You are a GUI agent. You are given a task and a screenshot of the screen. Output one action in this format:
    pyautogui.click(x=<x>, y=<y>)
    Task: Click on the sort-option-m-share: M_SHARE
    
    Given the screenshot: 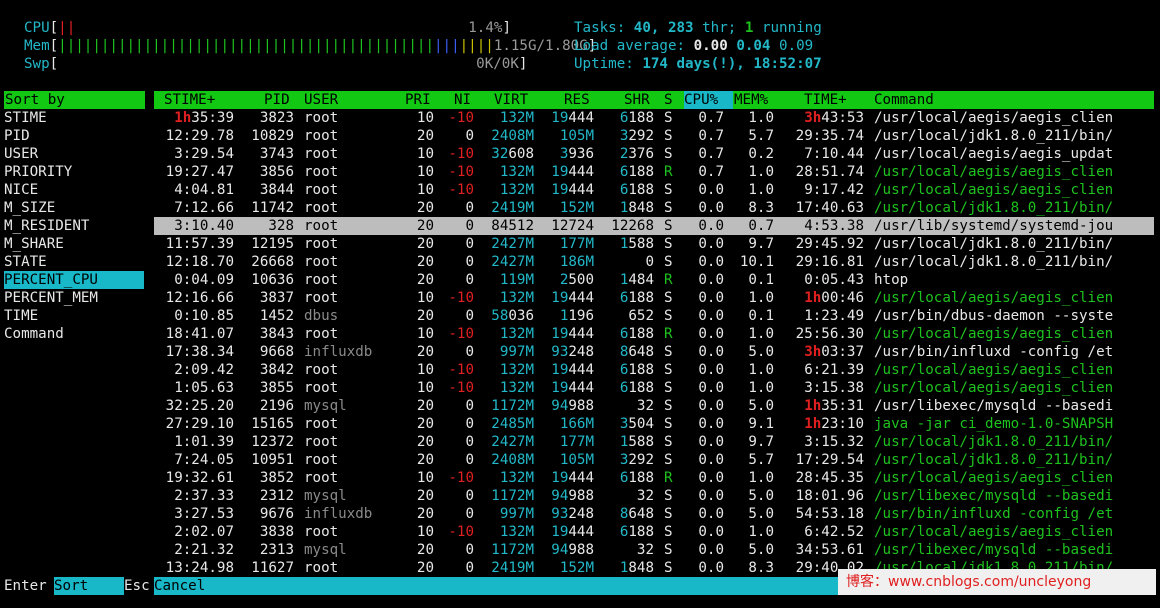 What is the action you would take?
    pyautogui.click(x=74, y=244)
    